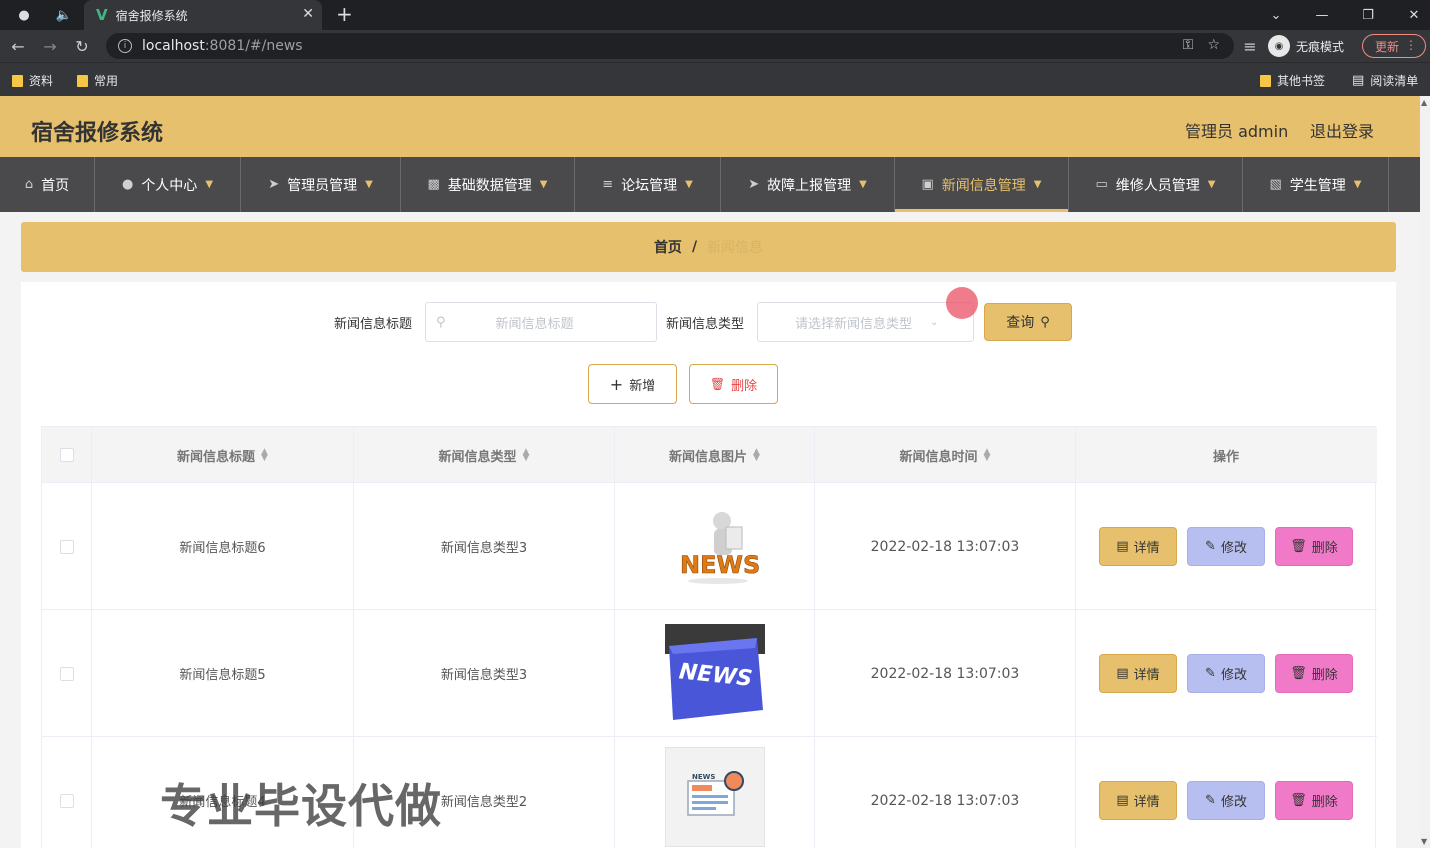 The image size is (1430, 848). I want to click on restore-icon: ❐, so click(1368, 15).